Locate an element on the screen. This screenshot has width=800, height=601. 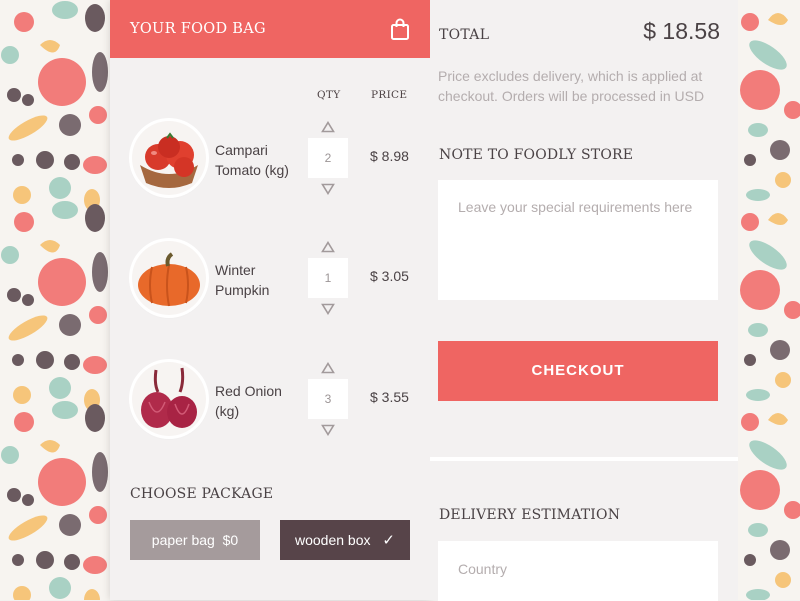
cart-item-pumpkin: Winter Pumpkin 1 $ 3.05 is located at coordinates (270, 286).